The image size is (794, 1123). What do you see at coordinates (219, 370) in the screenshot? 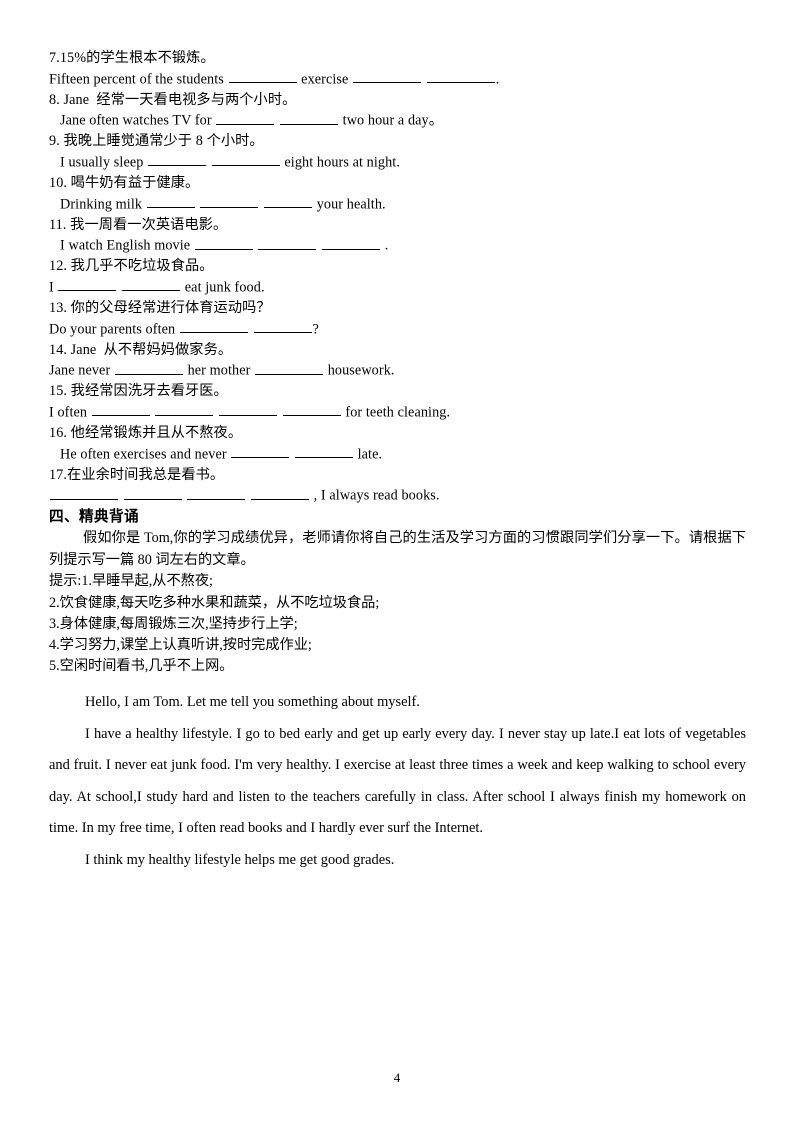
I see `exercise-14-mid: her mother` at bounding box center [219, 370].